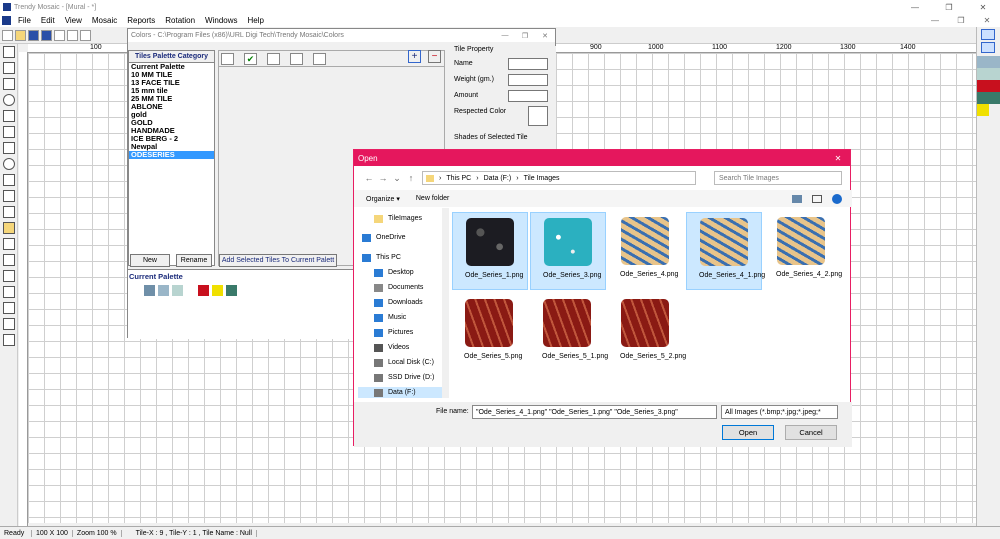 The image size is (1000, 539). What do you see at coordinates (9, 132) in the screenshot?
I see `triangle-icon` at bounding box center [9, 132].